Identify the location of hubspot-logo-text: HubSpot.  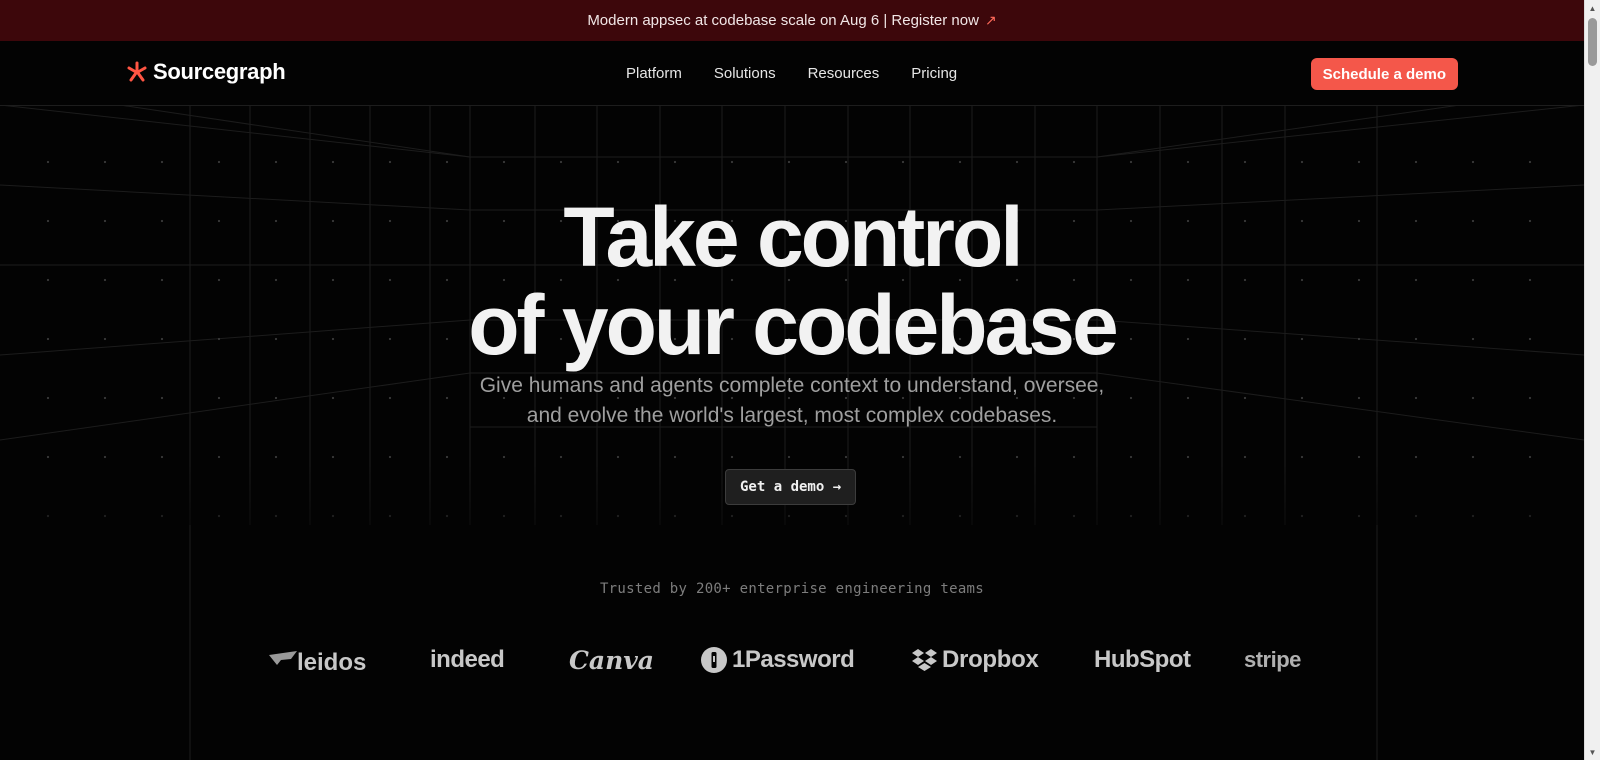
(1142, 659).